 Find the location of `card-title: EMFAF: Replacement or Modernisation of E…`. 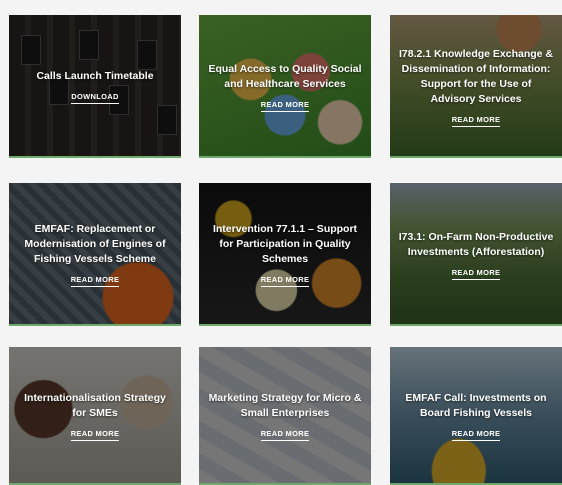

card-title: EMFAF: Replacement or Modernisation of E… is located at coordinates (95, 244).